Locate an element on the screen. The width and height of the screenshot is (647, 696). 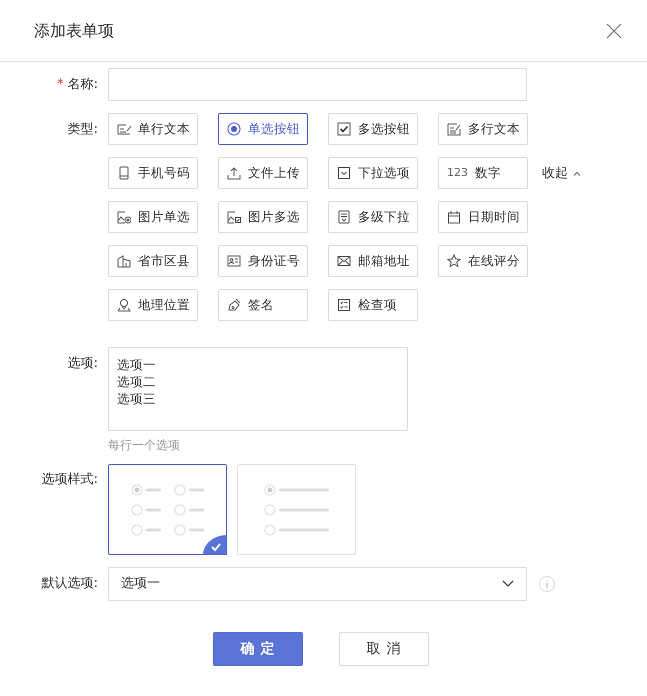
options-textarea: 选项一 选项二 选项三 is located at coordinates (258, 389).